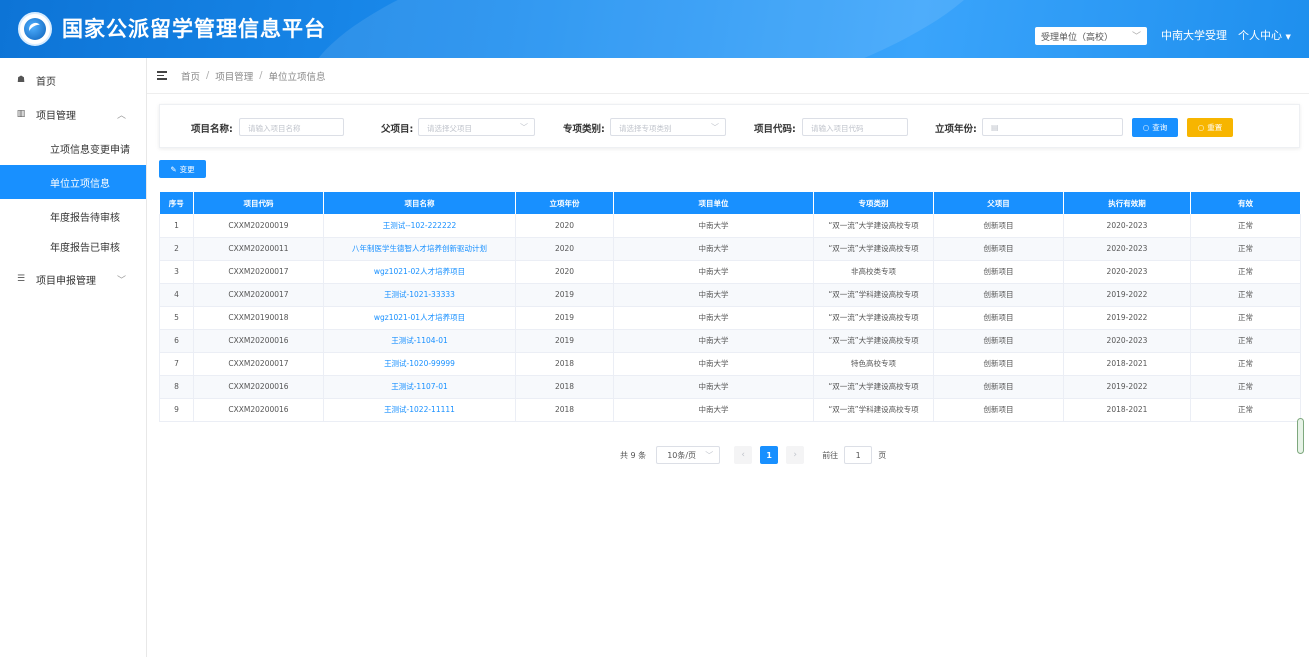 The width and height of the screenshot is (1309, 657). Describe the element at coordinates (419, 295) in the screenshot. I see `table-cell-col-project-name: 王测试-1021-33333` at that location.